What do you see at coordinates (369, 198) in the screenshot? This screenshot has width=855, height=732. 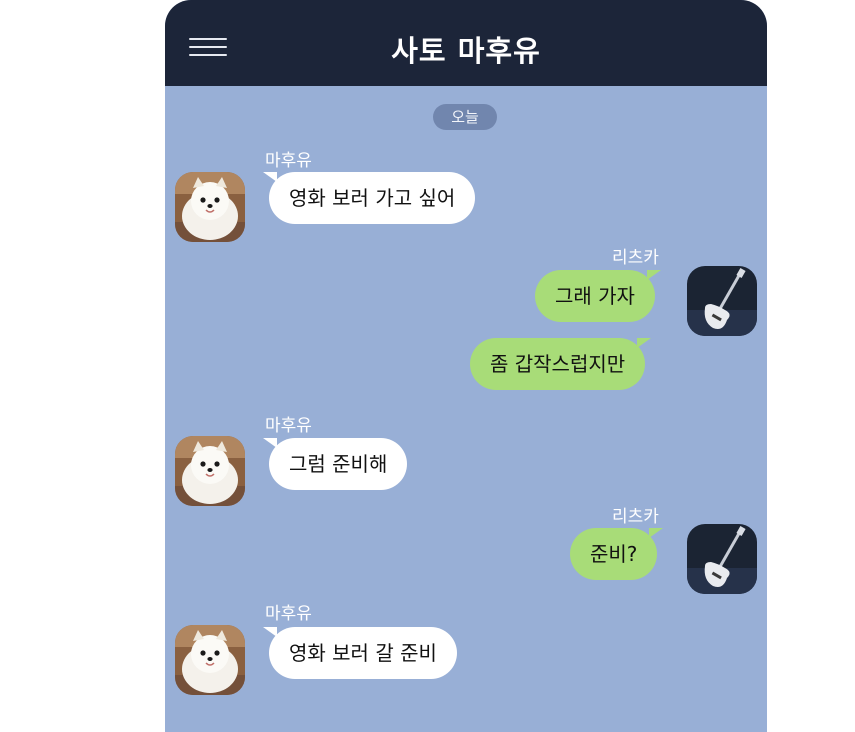 I see `message-bubble: 영화 보러 가고 싶어` at bounding box center [369, 198].